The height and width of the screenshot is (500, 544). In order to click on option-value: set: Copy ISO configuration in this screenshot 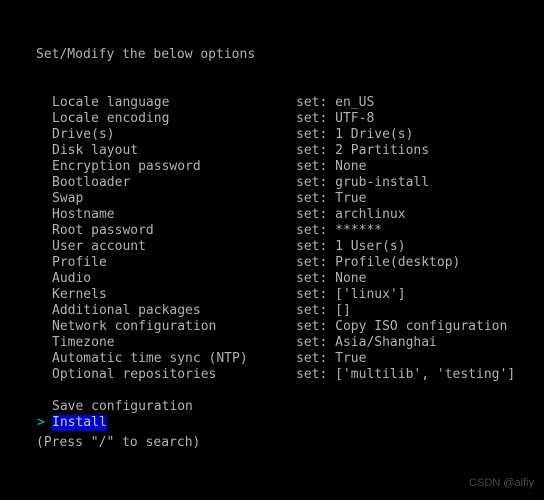, I will do `click(402, 326)`.